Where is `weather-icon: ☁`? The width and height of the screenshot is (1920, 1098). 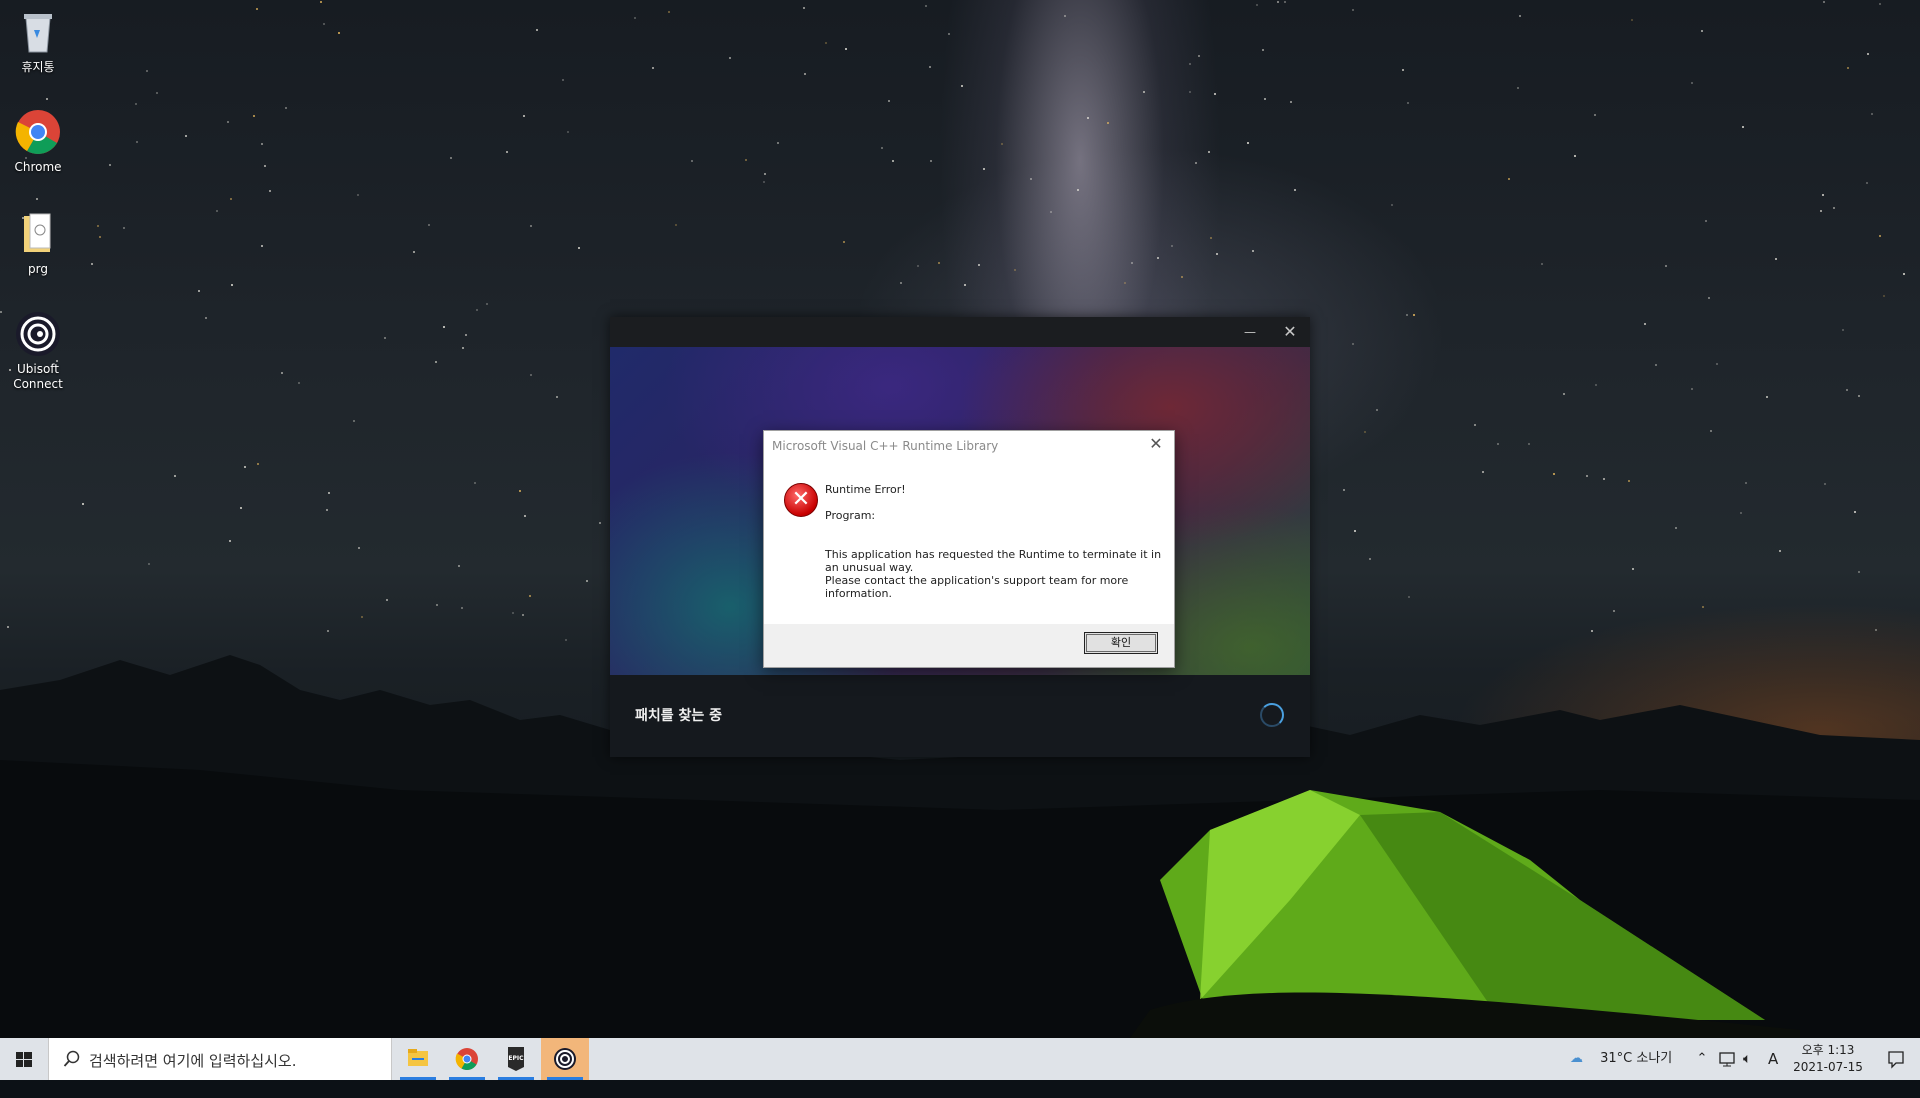
weather-icon: ☁ is located at coordinates (1576, 1058).